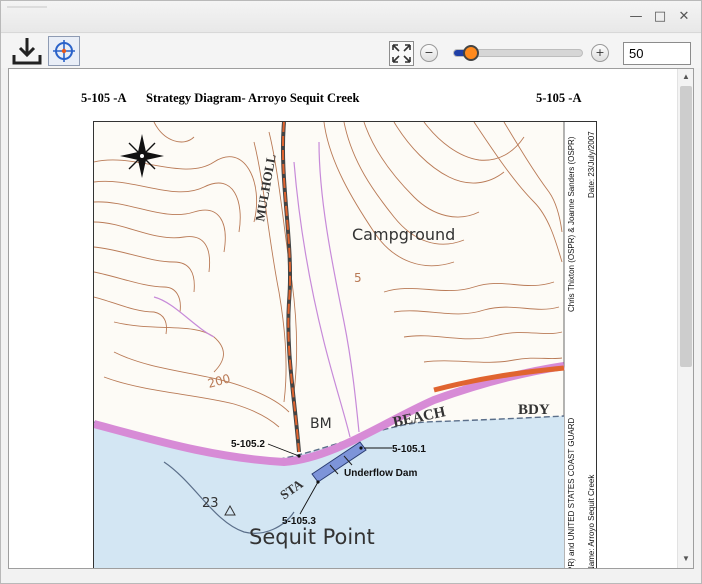  What do you see at coordinates (265, 188) in the screenshot?
I see `map-label-mulholland: MULHOLL` at bounding box center [265, 188].